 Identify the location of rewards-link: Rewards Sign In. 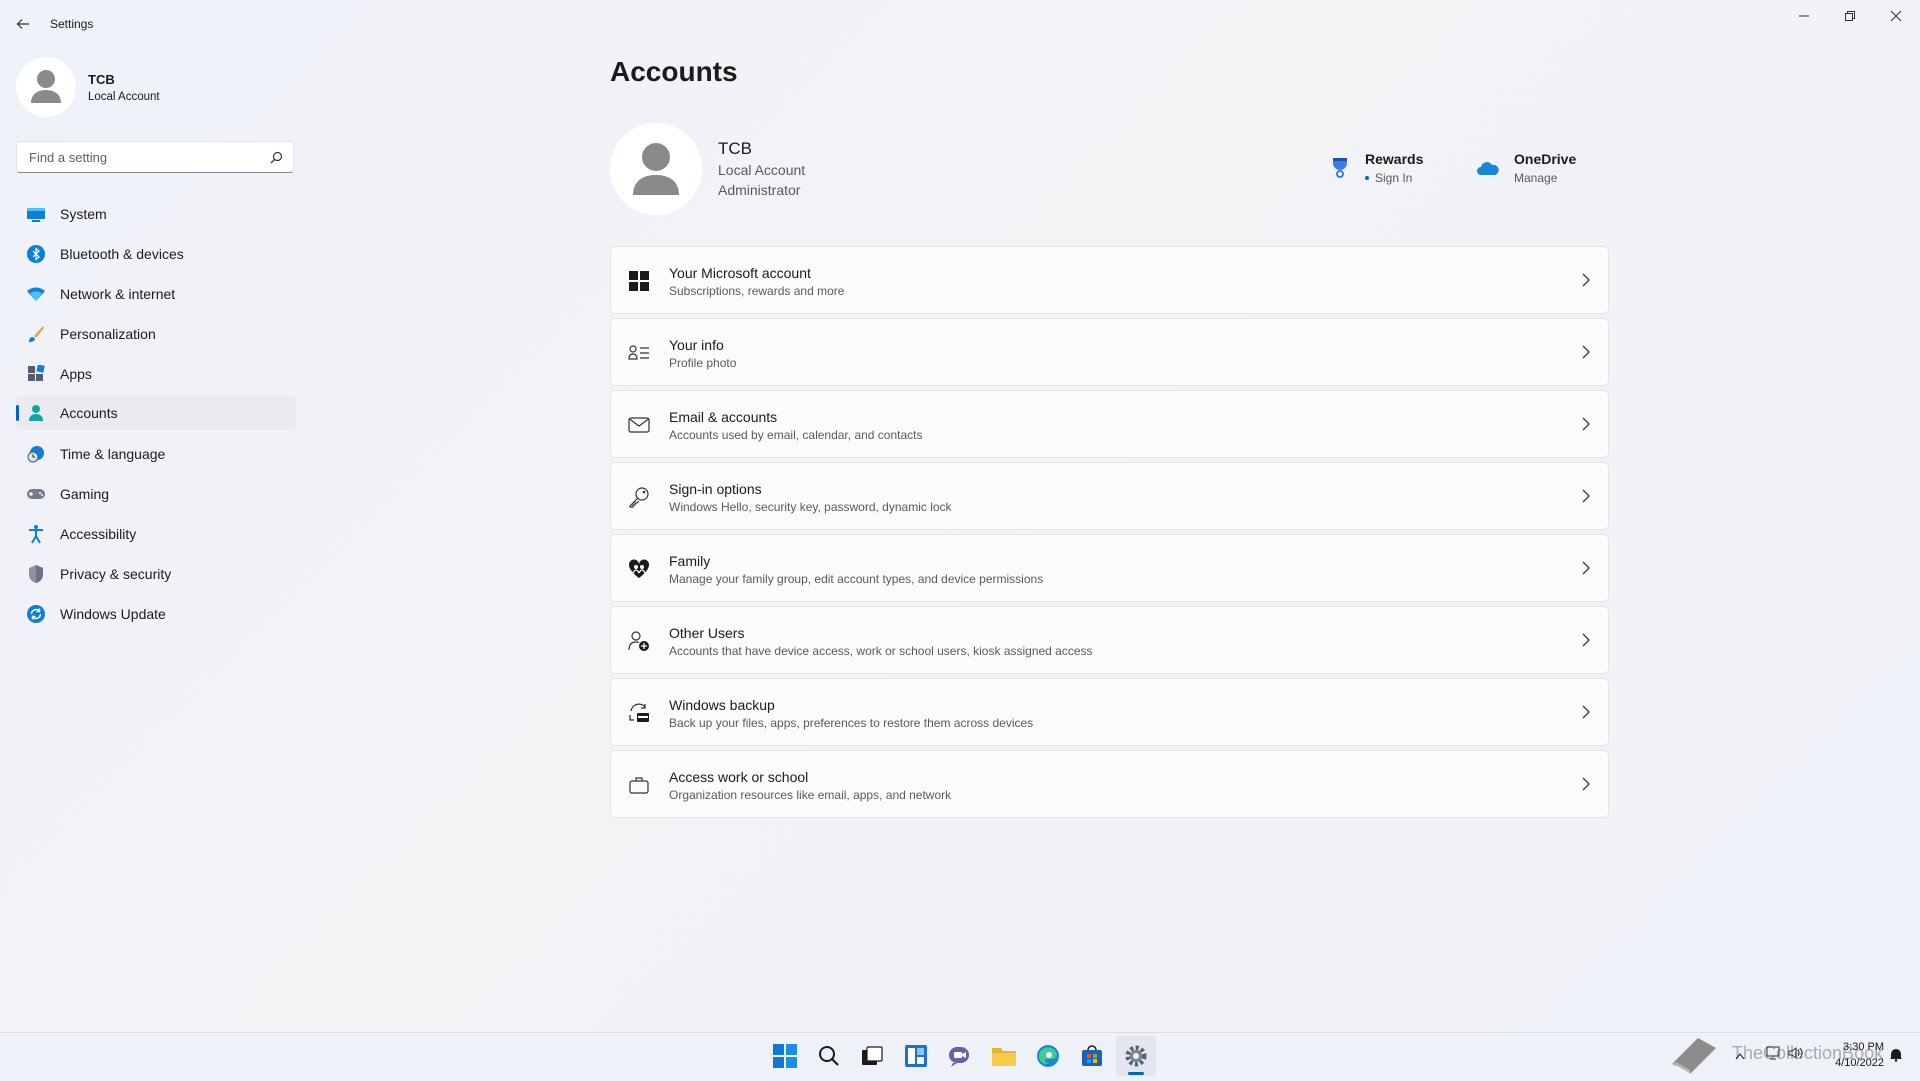
(1385, 170).